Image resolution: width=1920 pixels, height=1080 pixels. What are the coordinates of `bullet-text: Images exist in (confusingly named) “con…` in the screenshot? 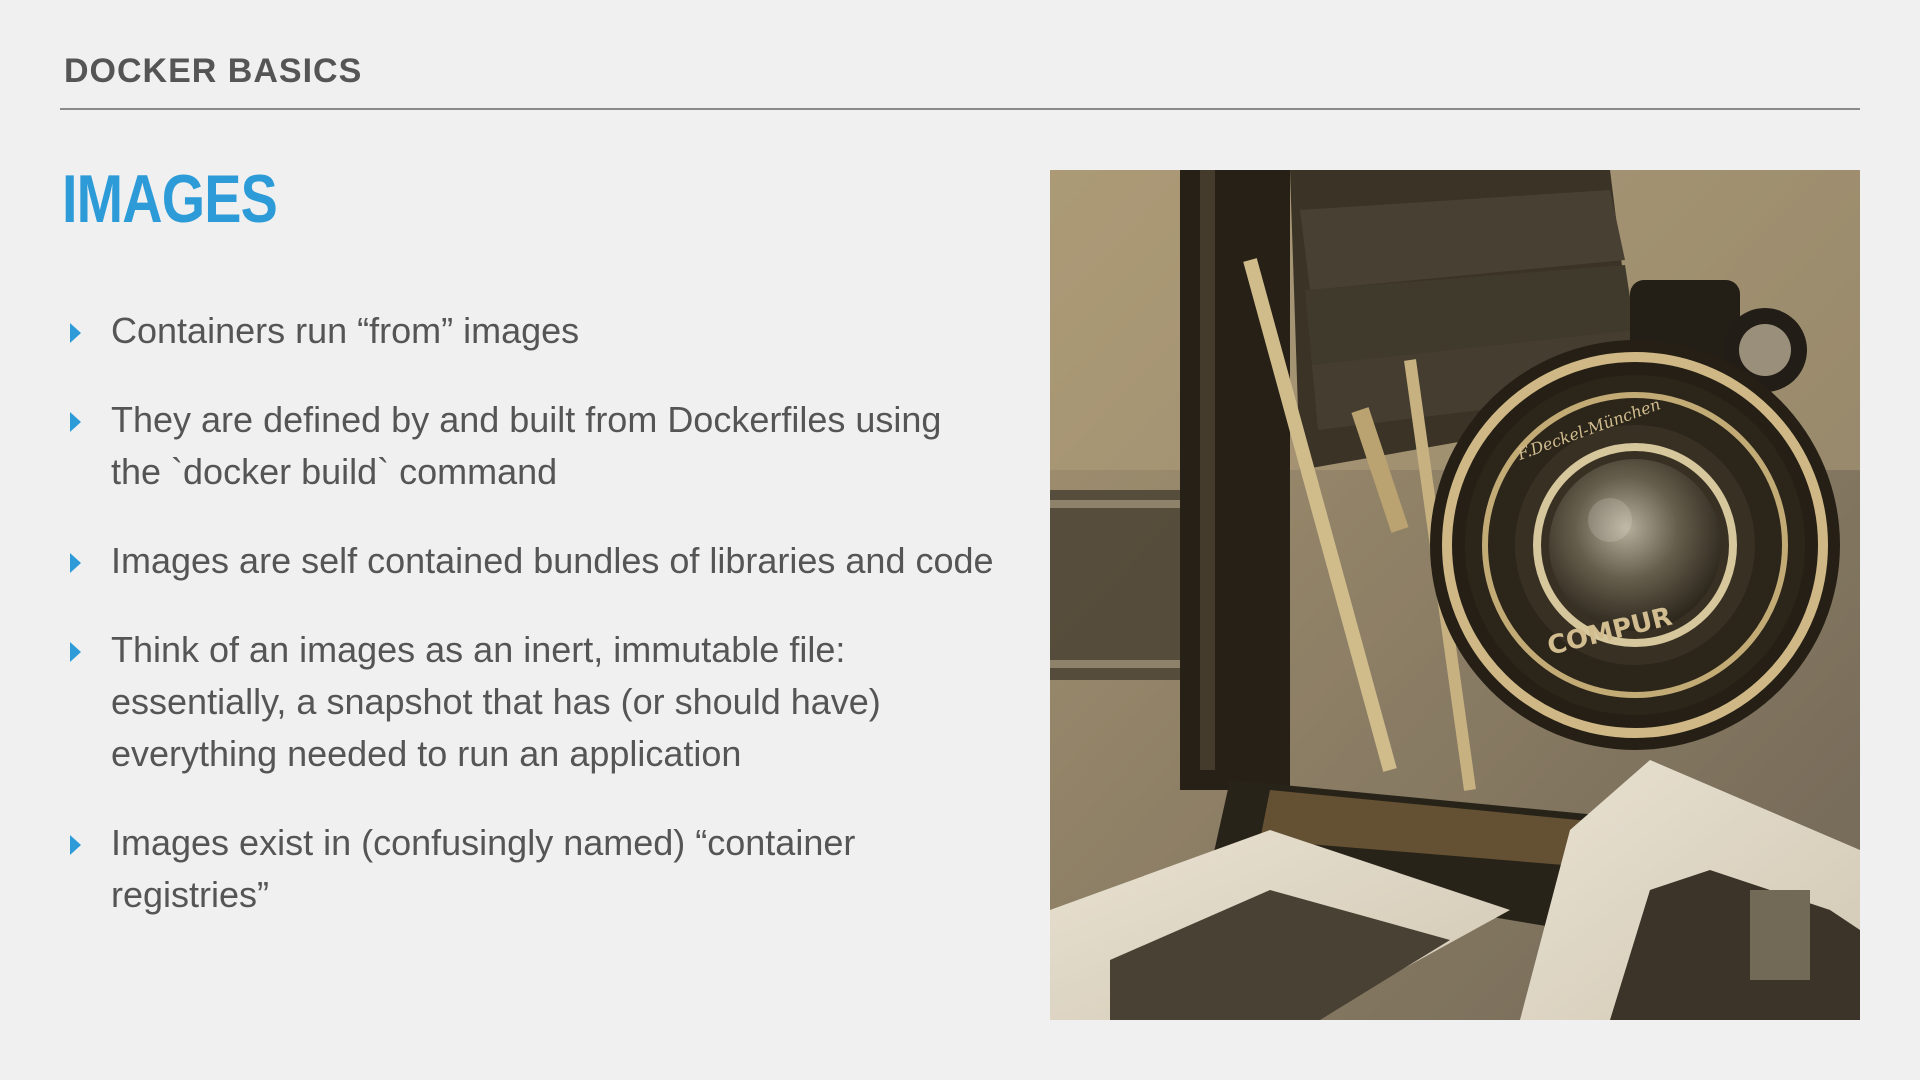 It's located at (483, 868).